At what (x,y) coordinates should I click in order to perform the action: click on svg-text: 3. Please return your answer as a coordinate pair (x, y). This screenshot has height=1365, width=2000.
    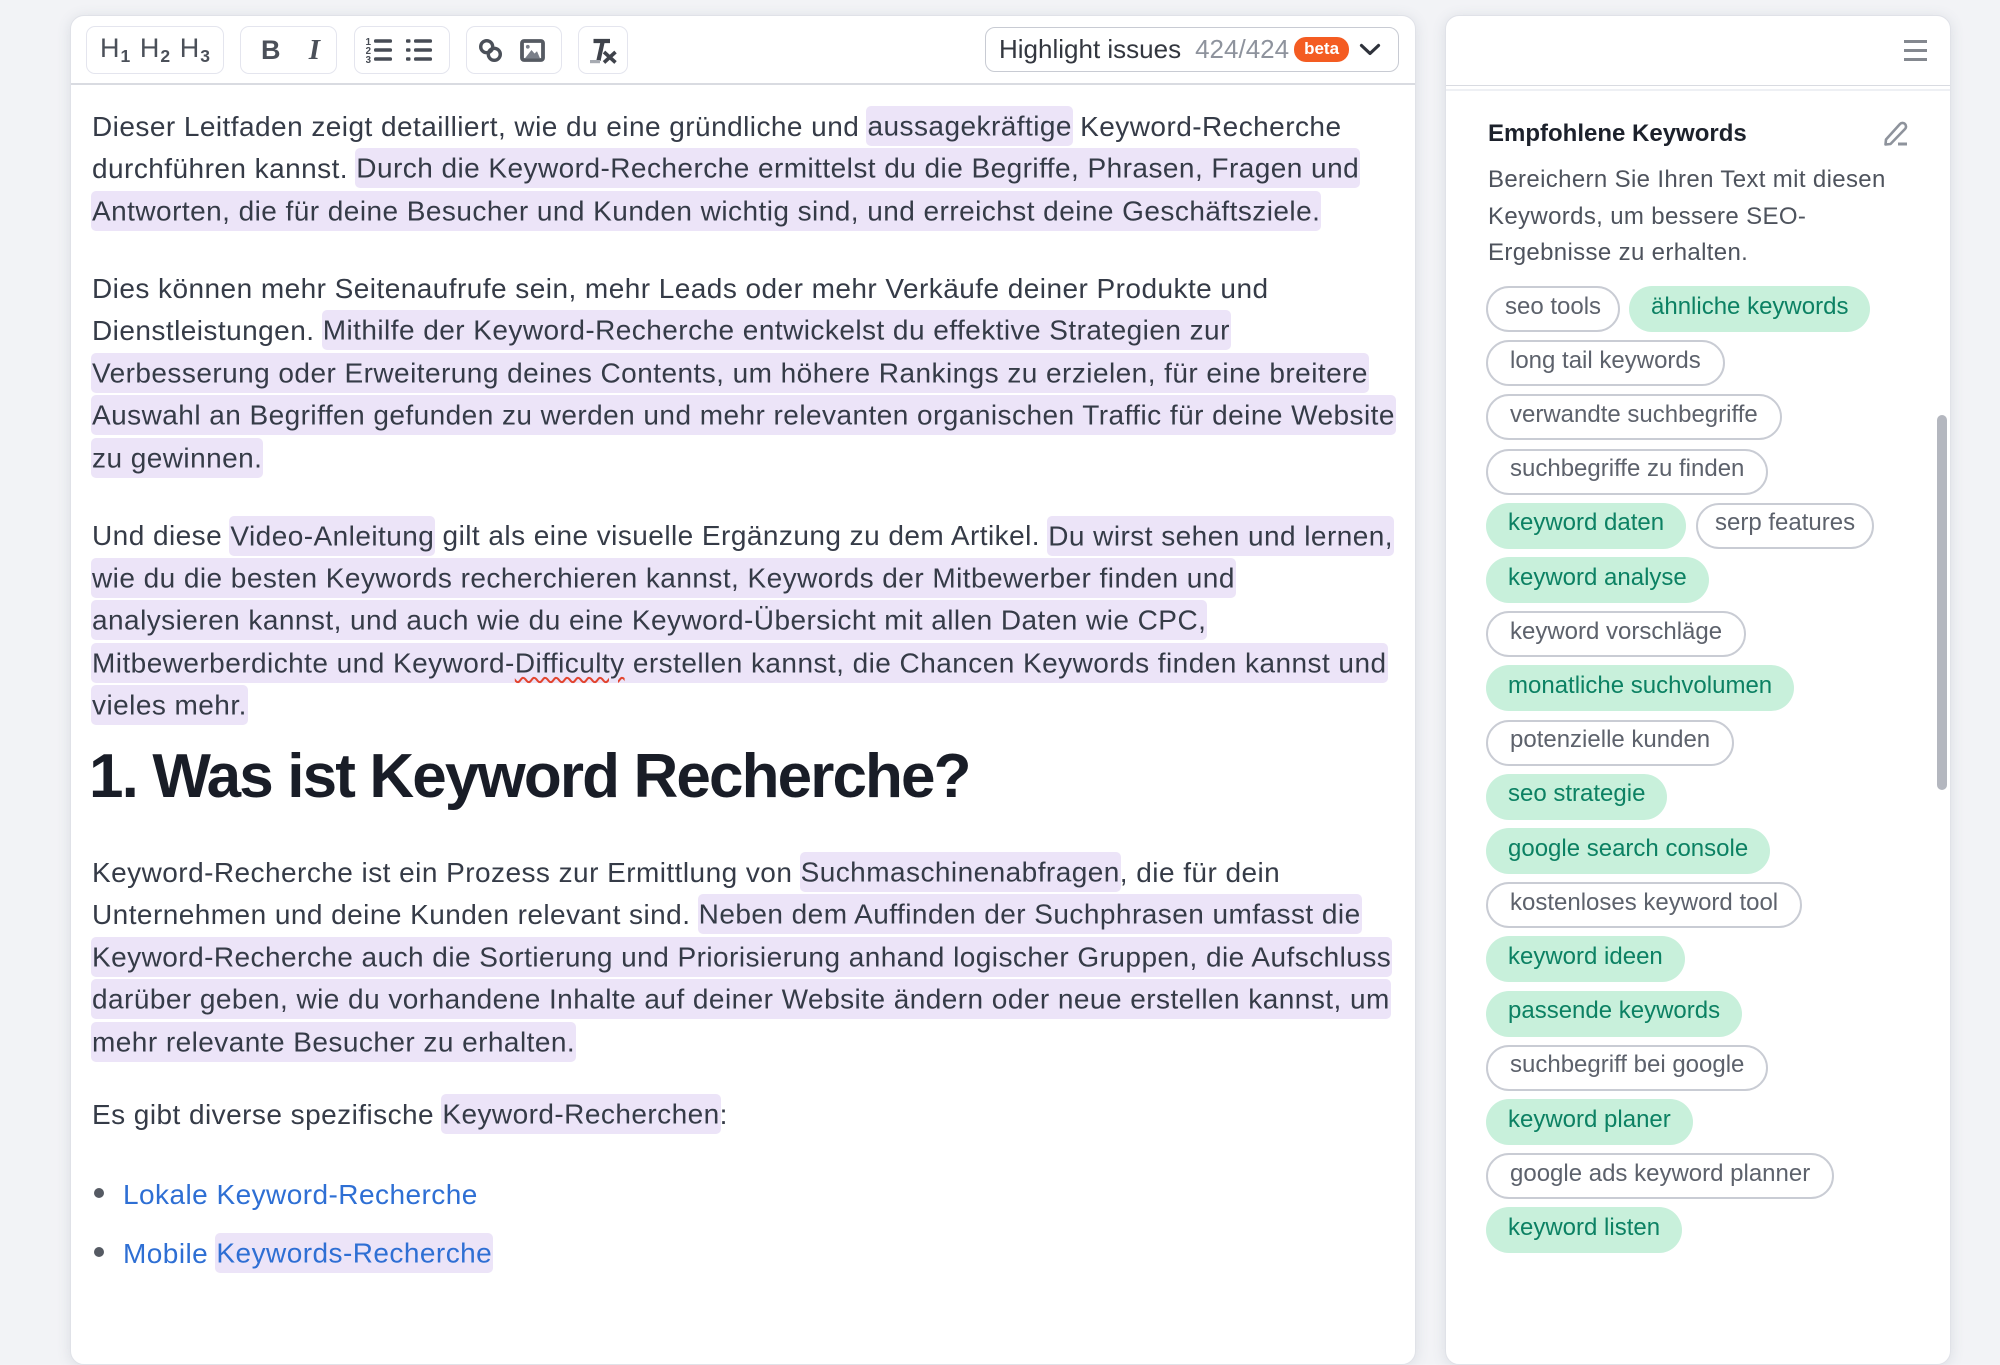
    Looking at the image, I should click on (369, 59).